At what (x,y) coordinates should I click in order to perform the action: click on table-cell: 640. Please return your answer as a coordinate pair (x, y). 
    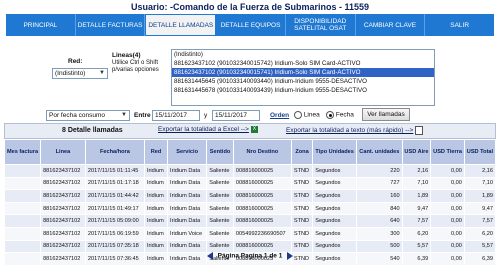
    Looking at the image, I should click on (379, 221).